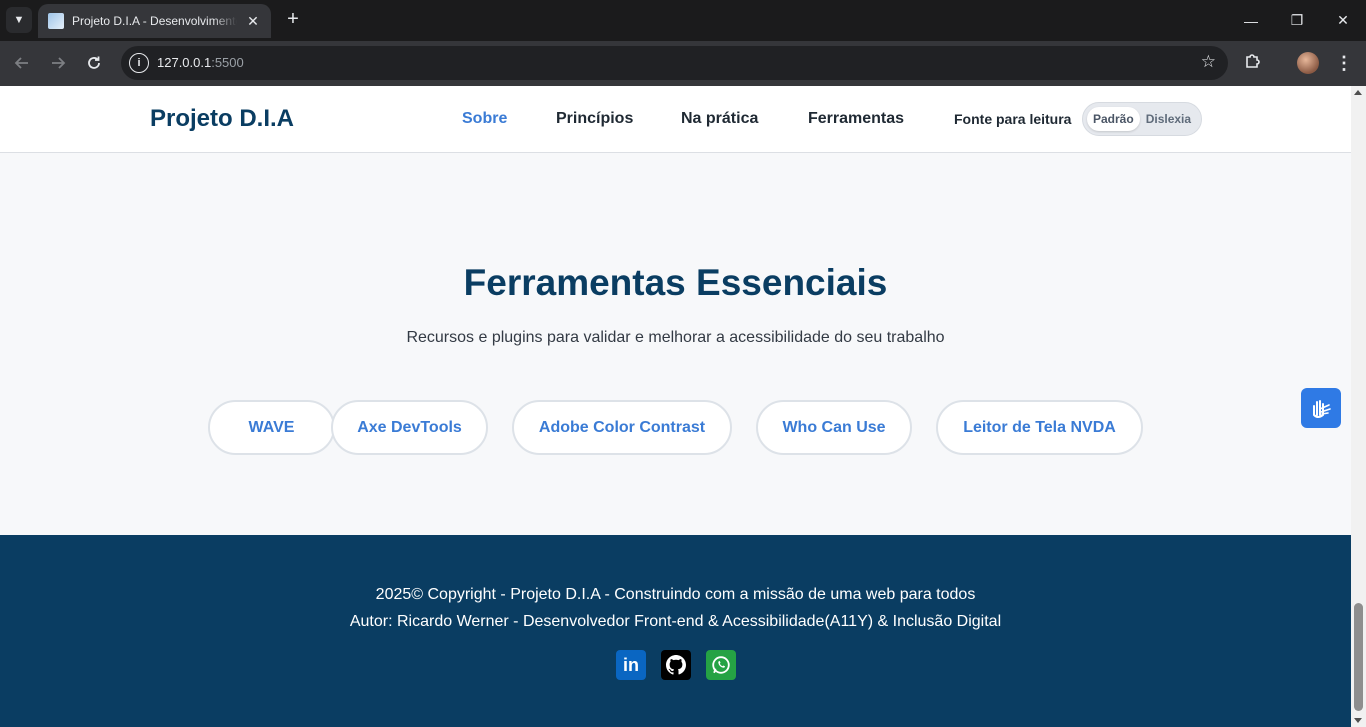 The height and width of the screenshot is (727, 1366). Describe the element at coordinates (1113, 119) in the screenshot. I see `font-option-padrao: Padrão` at that location.